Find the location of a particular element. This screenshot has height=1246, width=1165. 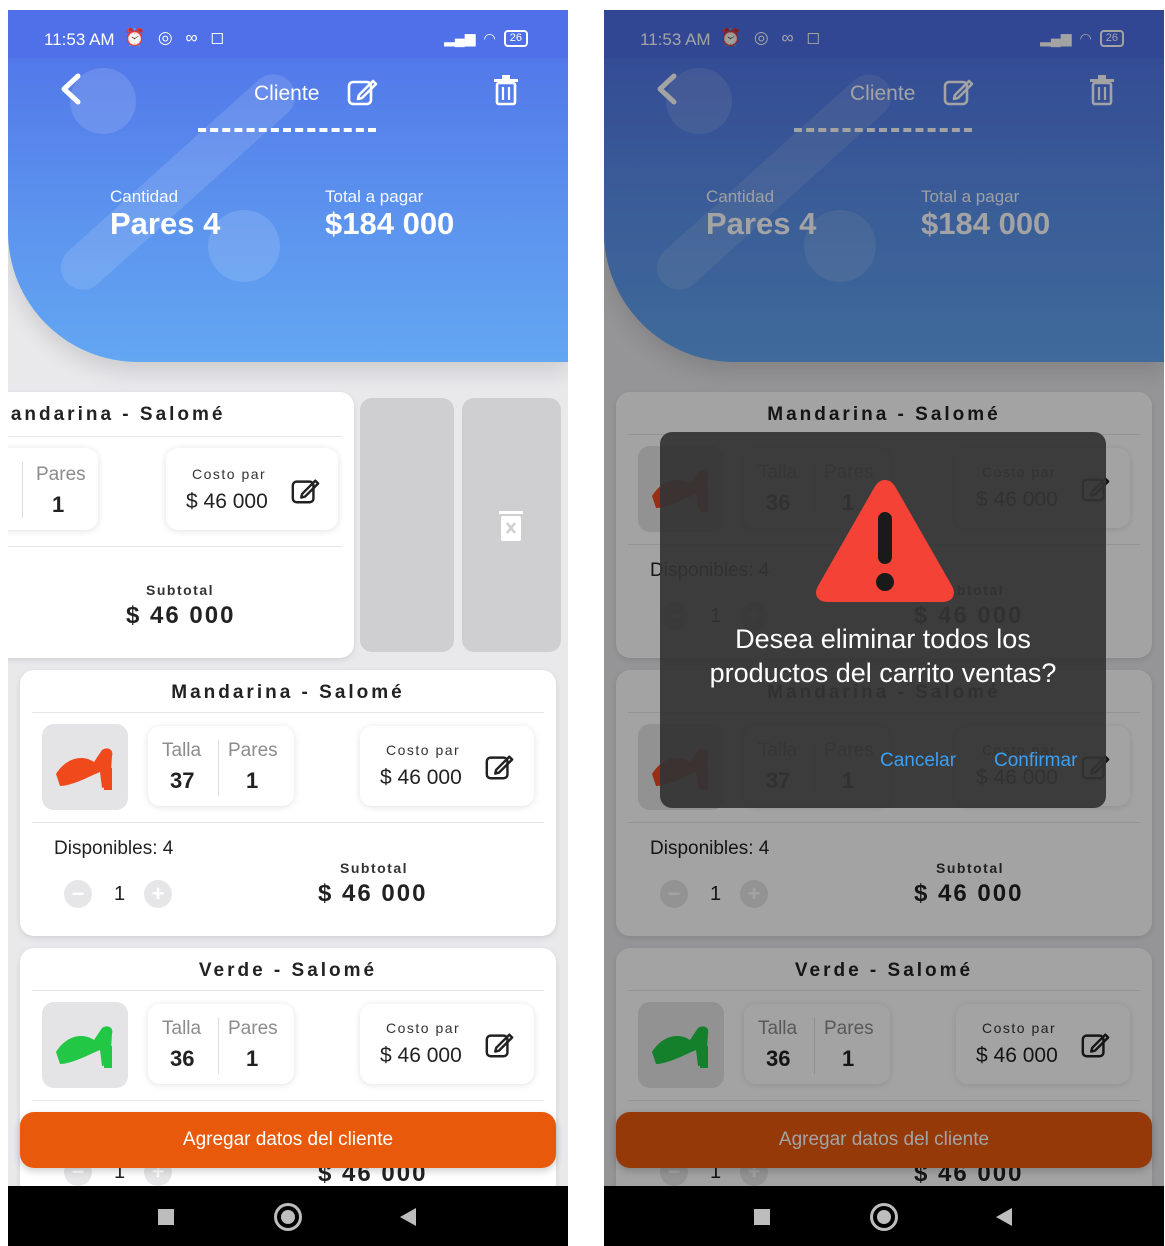

size-pairs-box: Pares 1 is located at coordinates (53, 489).